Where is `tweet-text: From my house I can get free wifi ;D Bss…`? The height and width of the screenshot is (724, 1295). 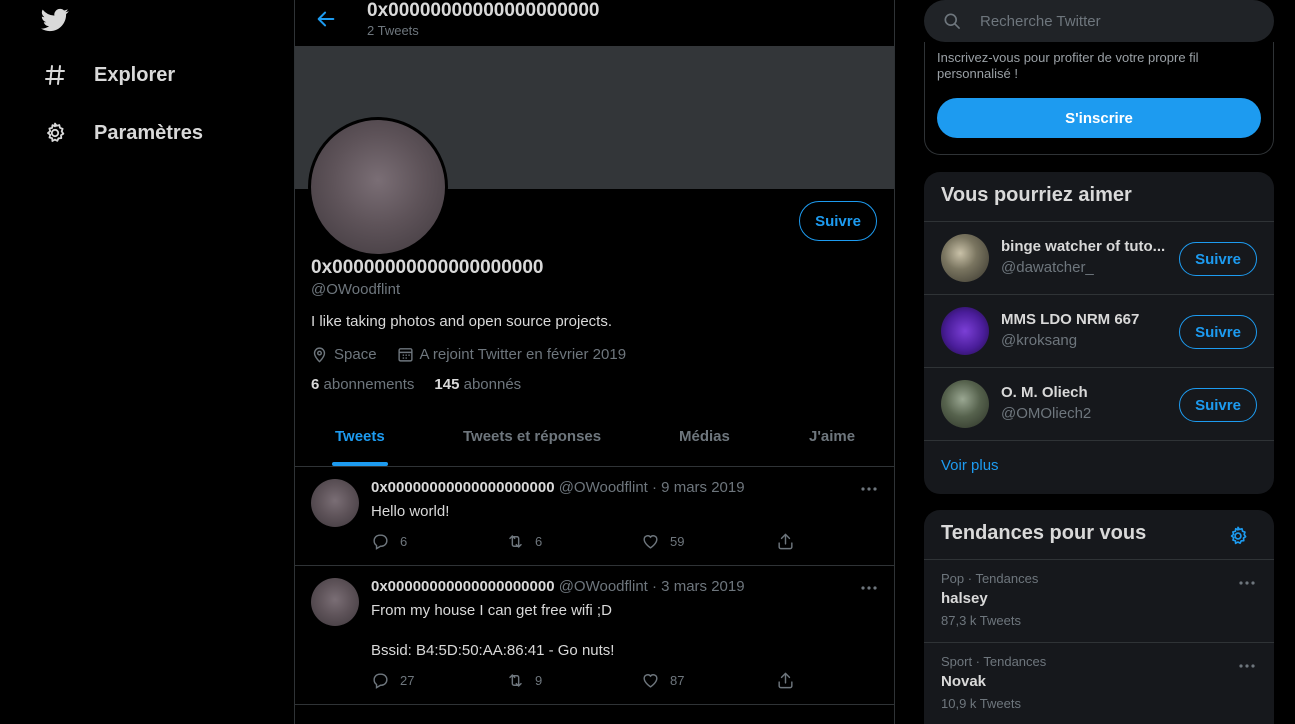 tweet-text: From my house I can get free wifi ;D Bss… is located at coordinates (492, 631).